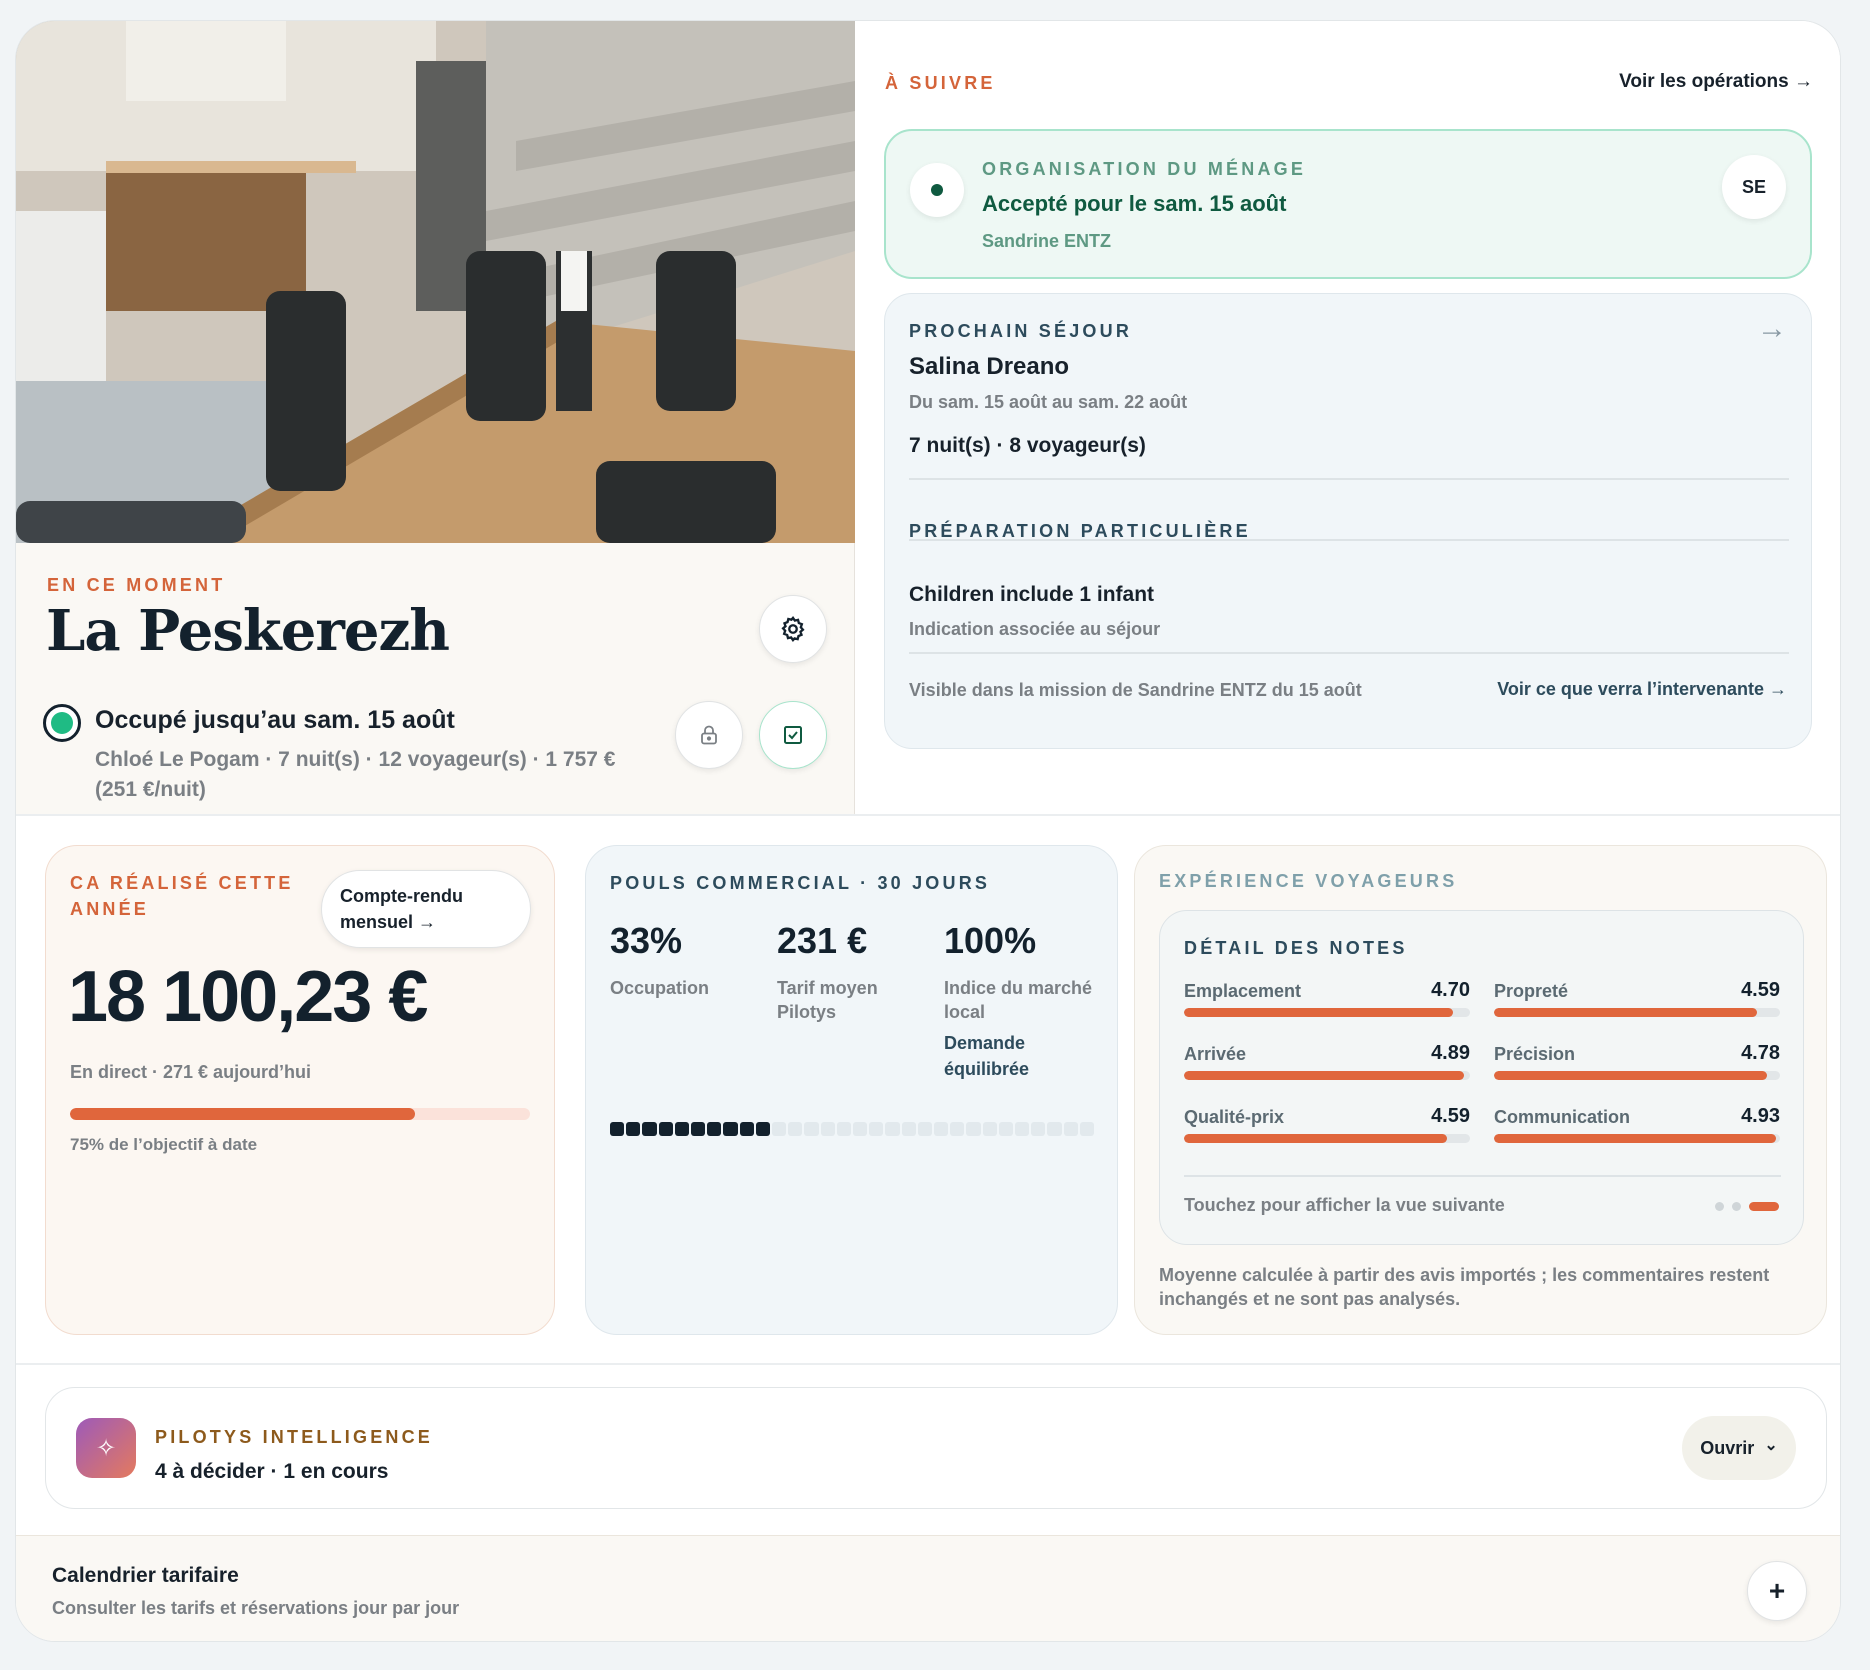  I want to click on rating-label: Communication, so click(1562, 1117).